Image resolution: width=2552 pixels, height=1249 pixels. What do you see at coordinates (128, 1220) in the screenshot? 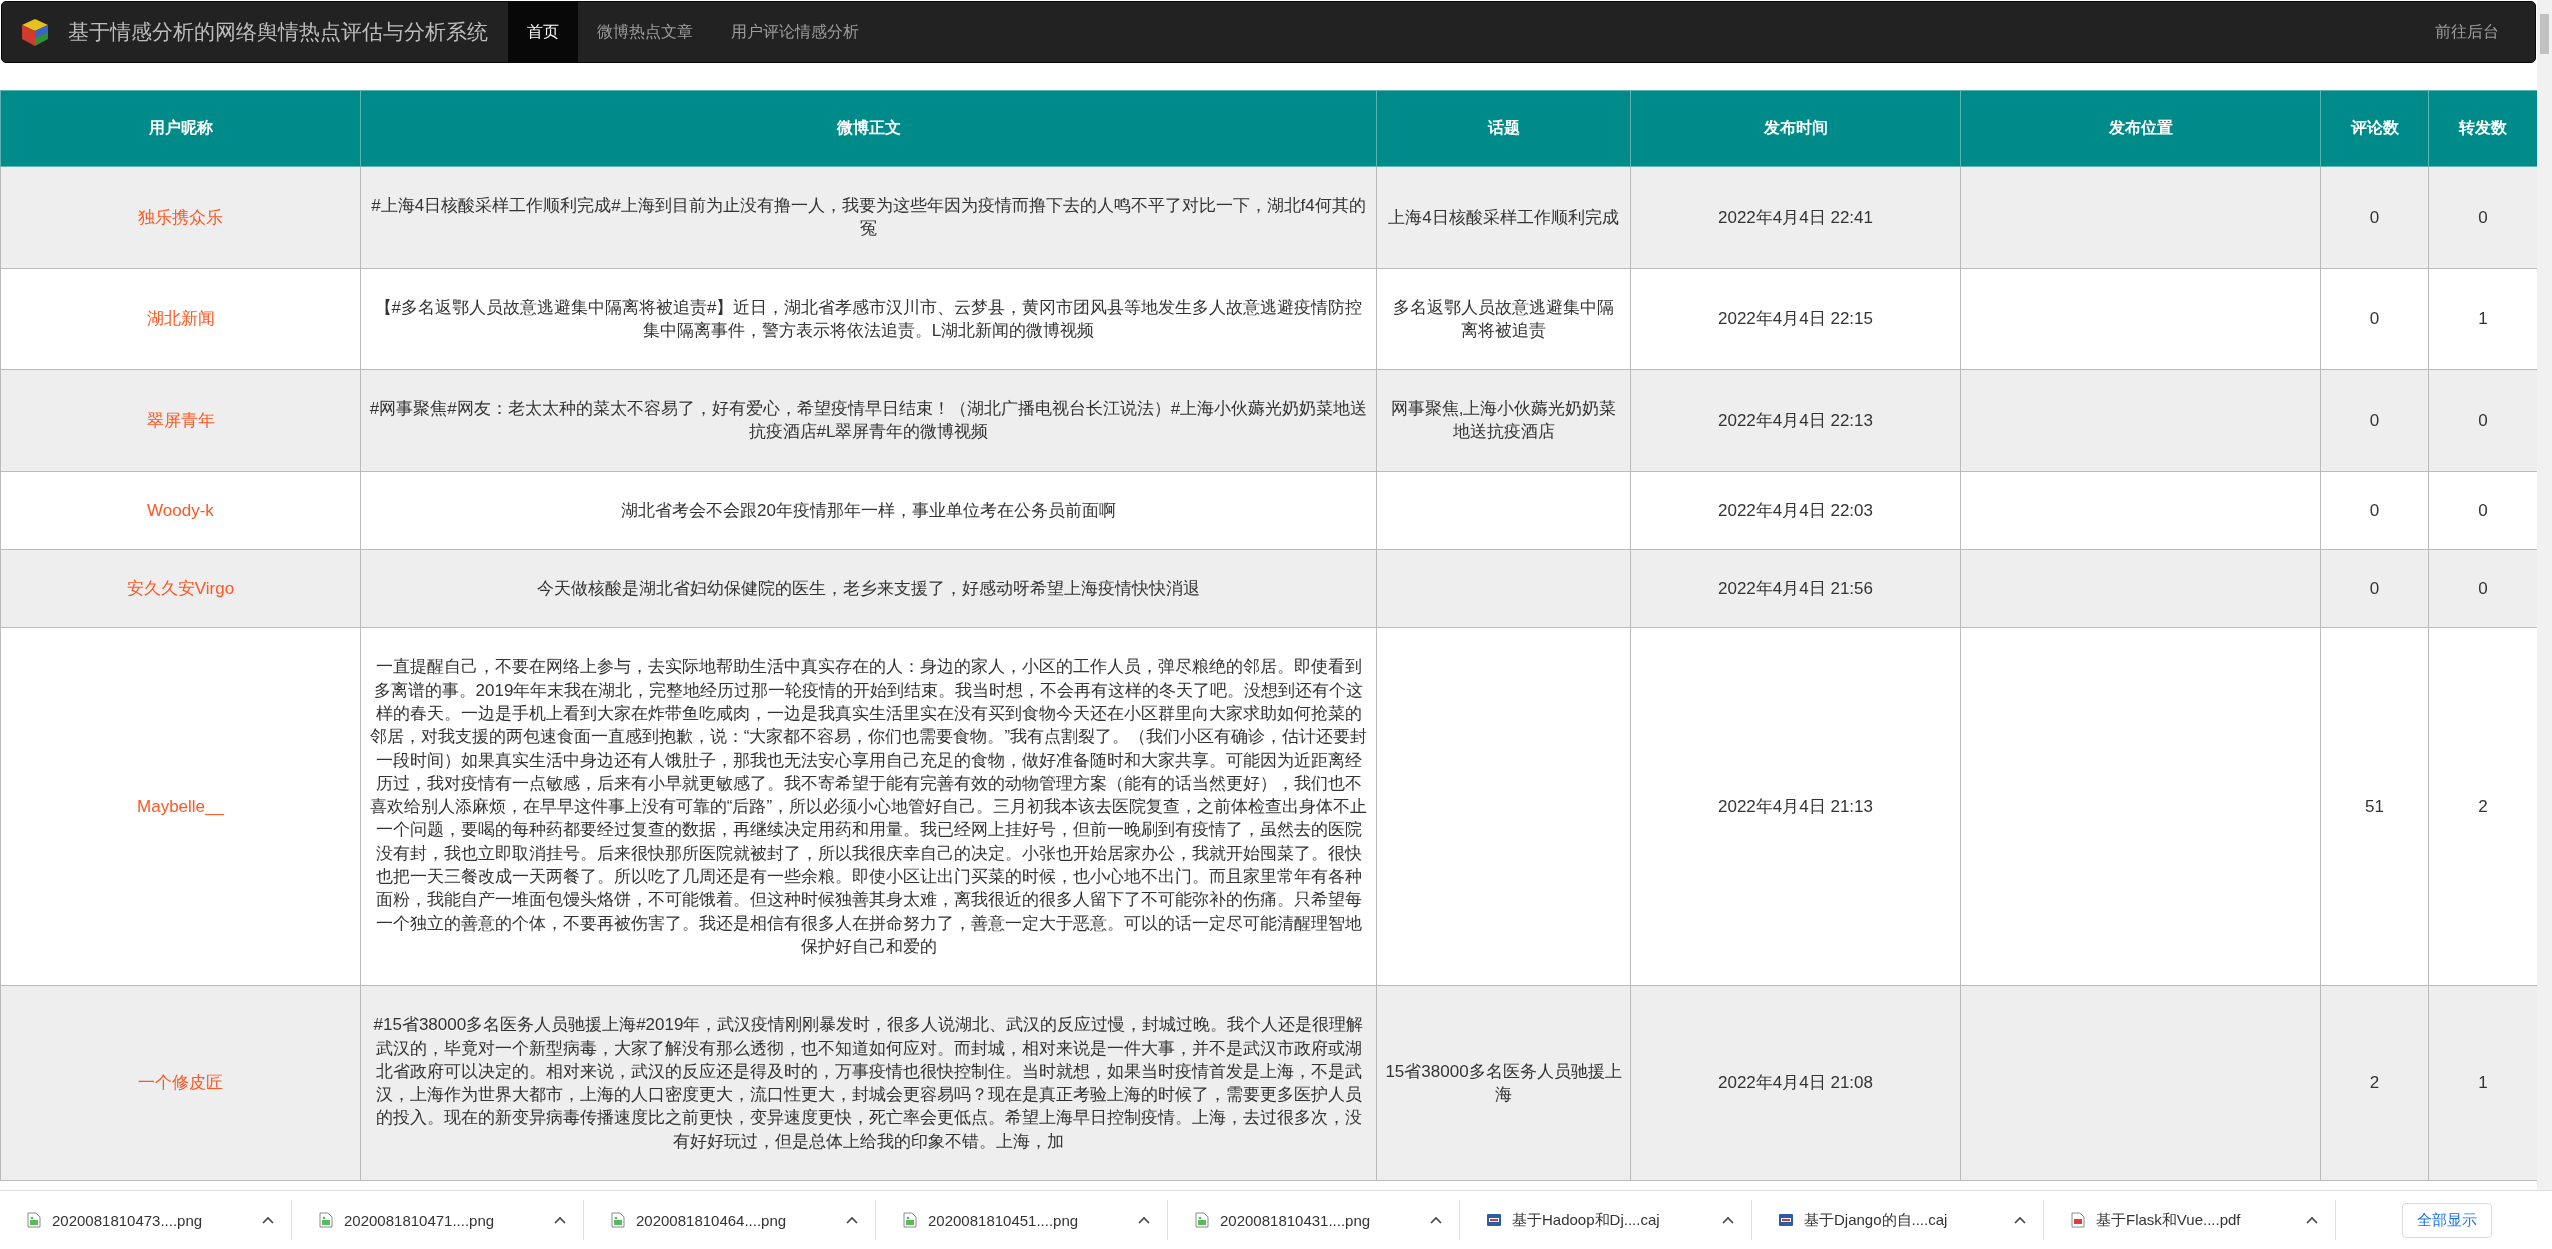
I see `file-name: 2020081810473....png` at bounding box center [128, 1220].